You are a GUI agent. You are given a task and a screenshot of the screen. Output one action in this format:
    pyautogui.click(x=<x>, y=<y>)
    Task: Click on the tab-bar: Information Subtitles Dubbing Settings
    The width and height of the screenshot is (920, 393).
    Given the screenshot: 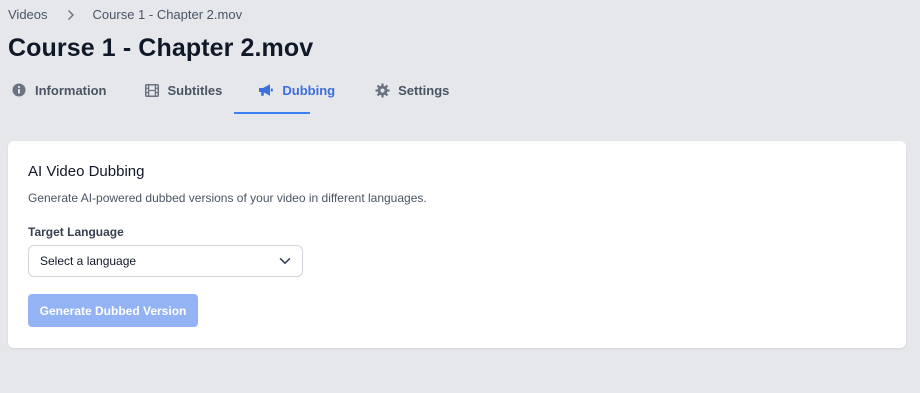 What is the action you would take?
    pyautogui.click(x=230, y=94)
    